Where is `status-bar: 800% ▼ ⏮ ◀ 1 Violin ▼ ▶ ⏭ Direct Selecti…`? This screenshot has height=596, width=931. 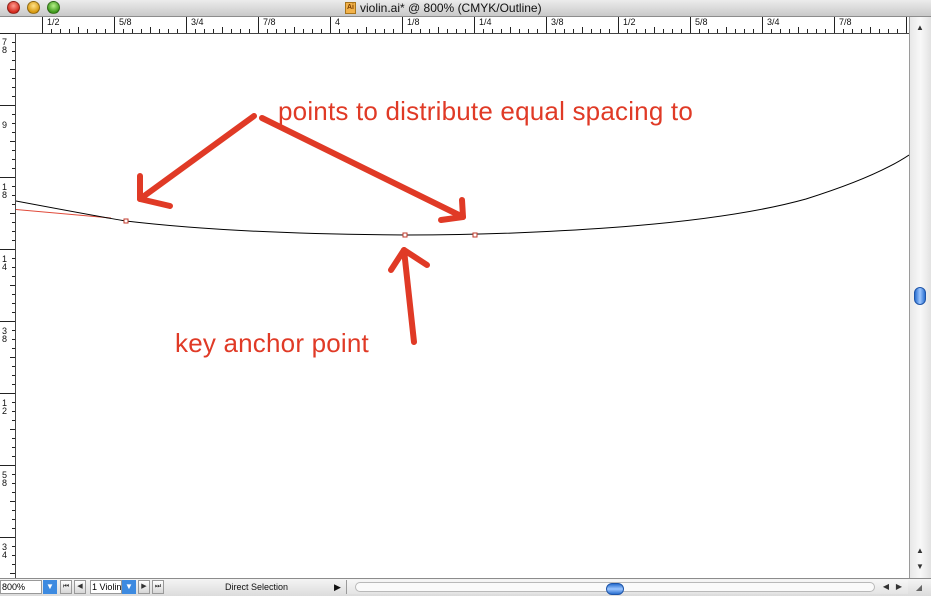
status-bar: 800% ▼ ⏮ ◀ 1 Violin ▼ ▶ ⏭ Direct Selecti… is located at coordinates (465, 587).